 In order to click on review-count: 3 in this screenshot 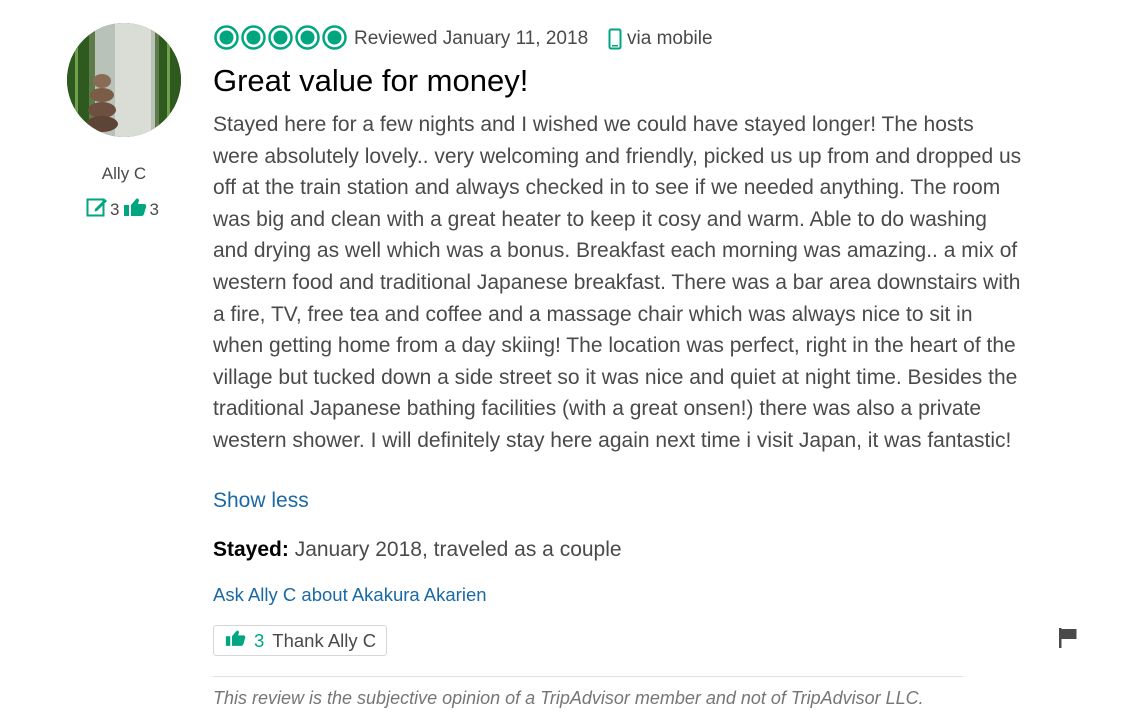, I will do `click(115, 209)`.